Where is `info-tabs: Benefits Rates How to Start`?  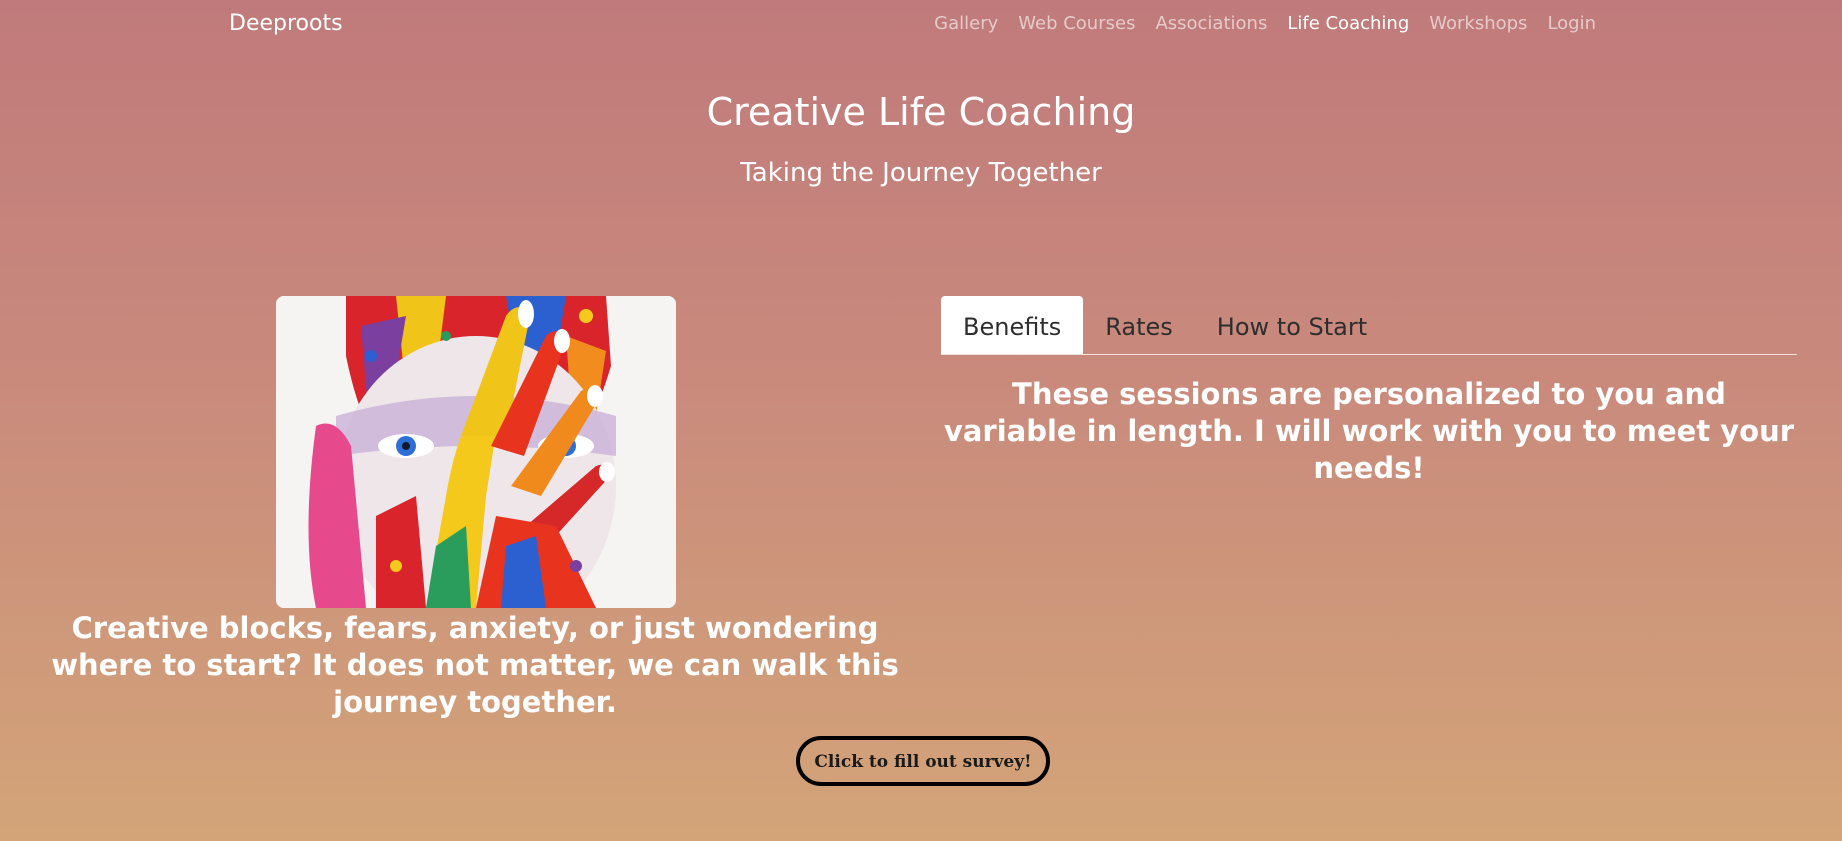 info-tabs: Benefits Rates How to Start is located at coordinates (1369, 325).